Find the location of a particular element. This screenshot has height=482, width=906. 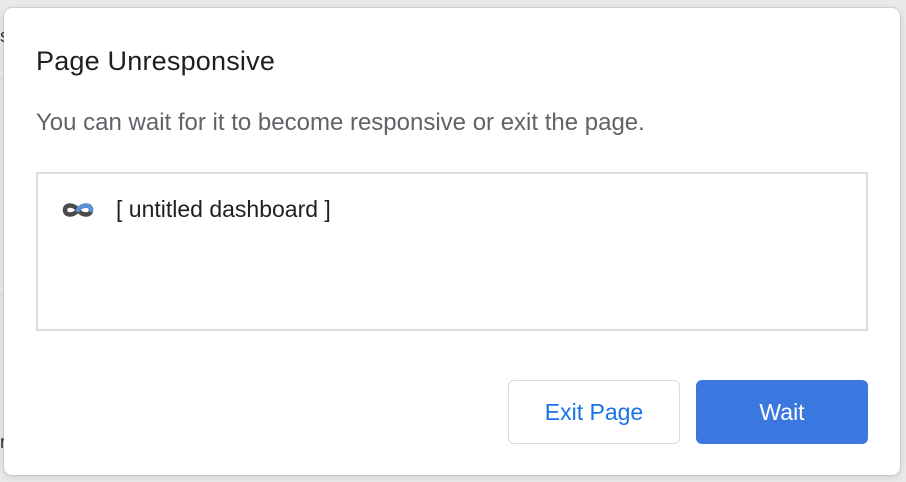

list-item: [ untitled dashboard ] is located at coordinates (195, 209).